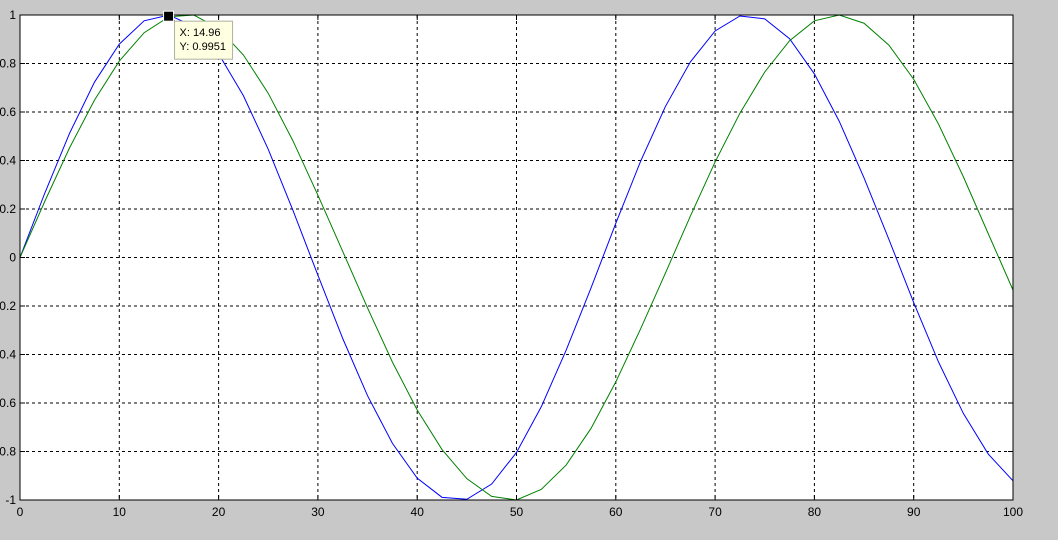 The image size is (1058, 540). I want to click on x-tick-label: 30, so click(318, 512).